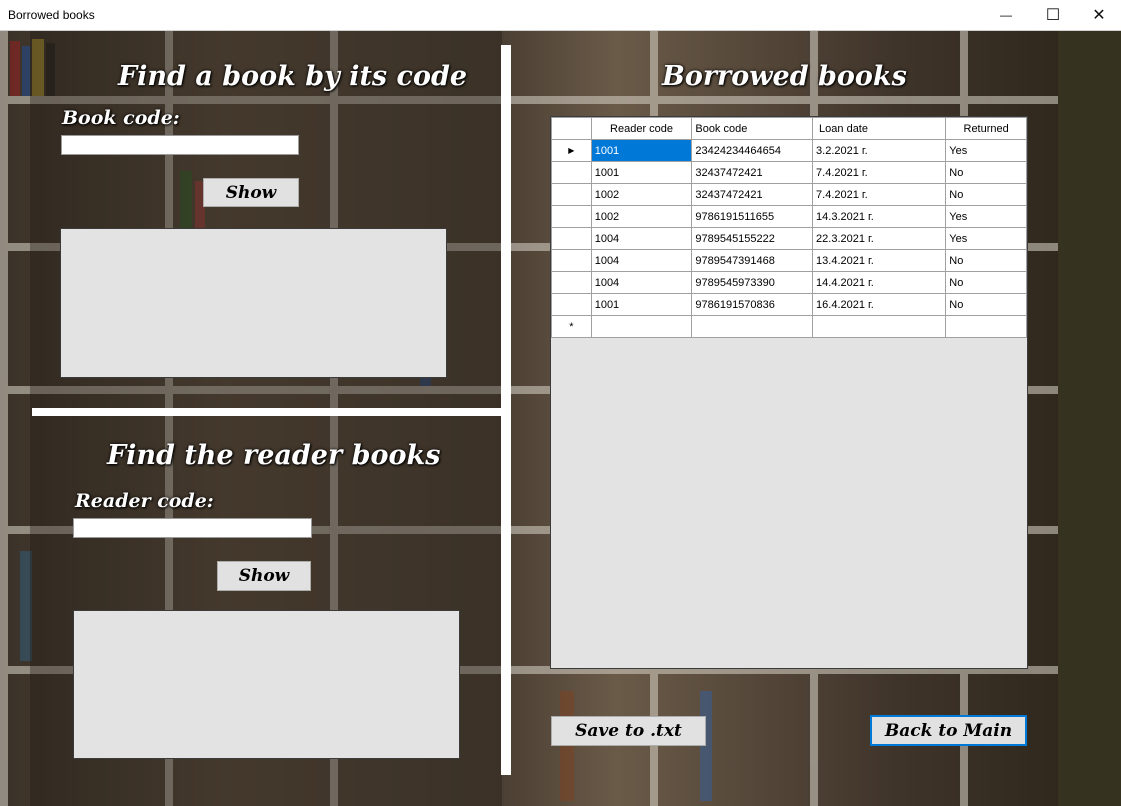 The width and height of the screenshot is (1121, 806). I want to click on title-bar: Borrowed books — ☐ ✕, so click(560, 15).